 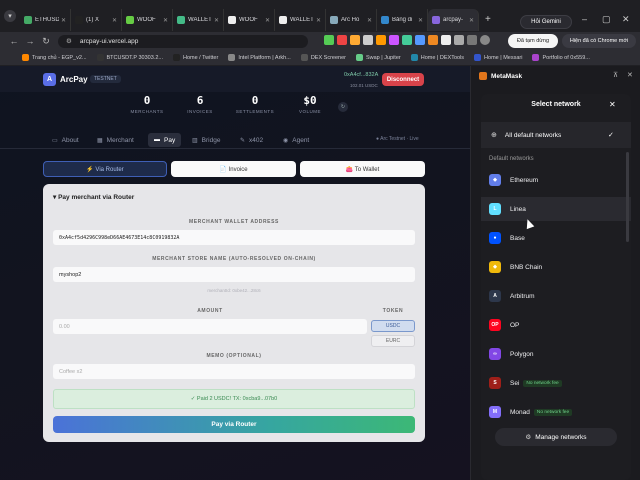 What do you see at coordinates (472, 40) in the screenshot?
I see `sidepanel-icon` at bounding box center [472, 40].